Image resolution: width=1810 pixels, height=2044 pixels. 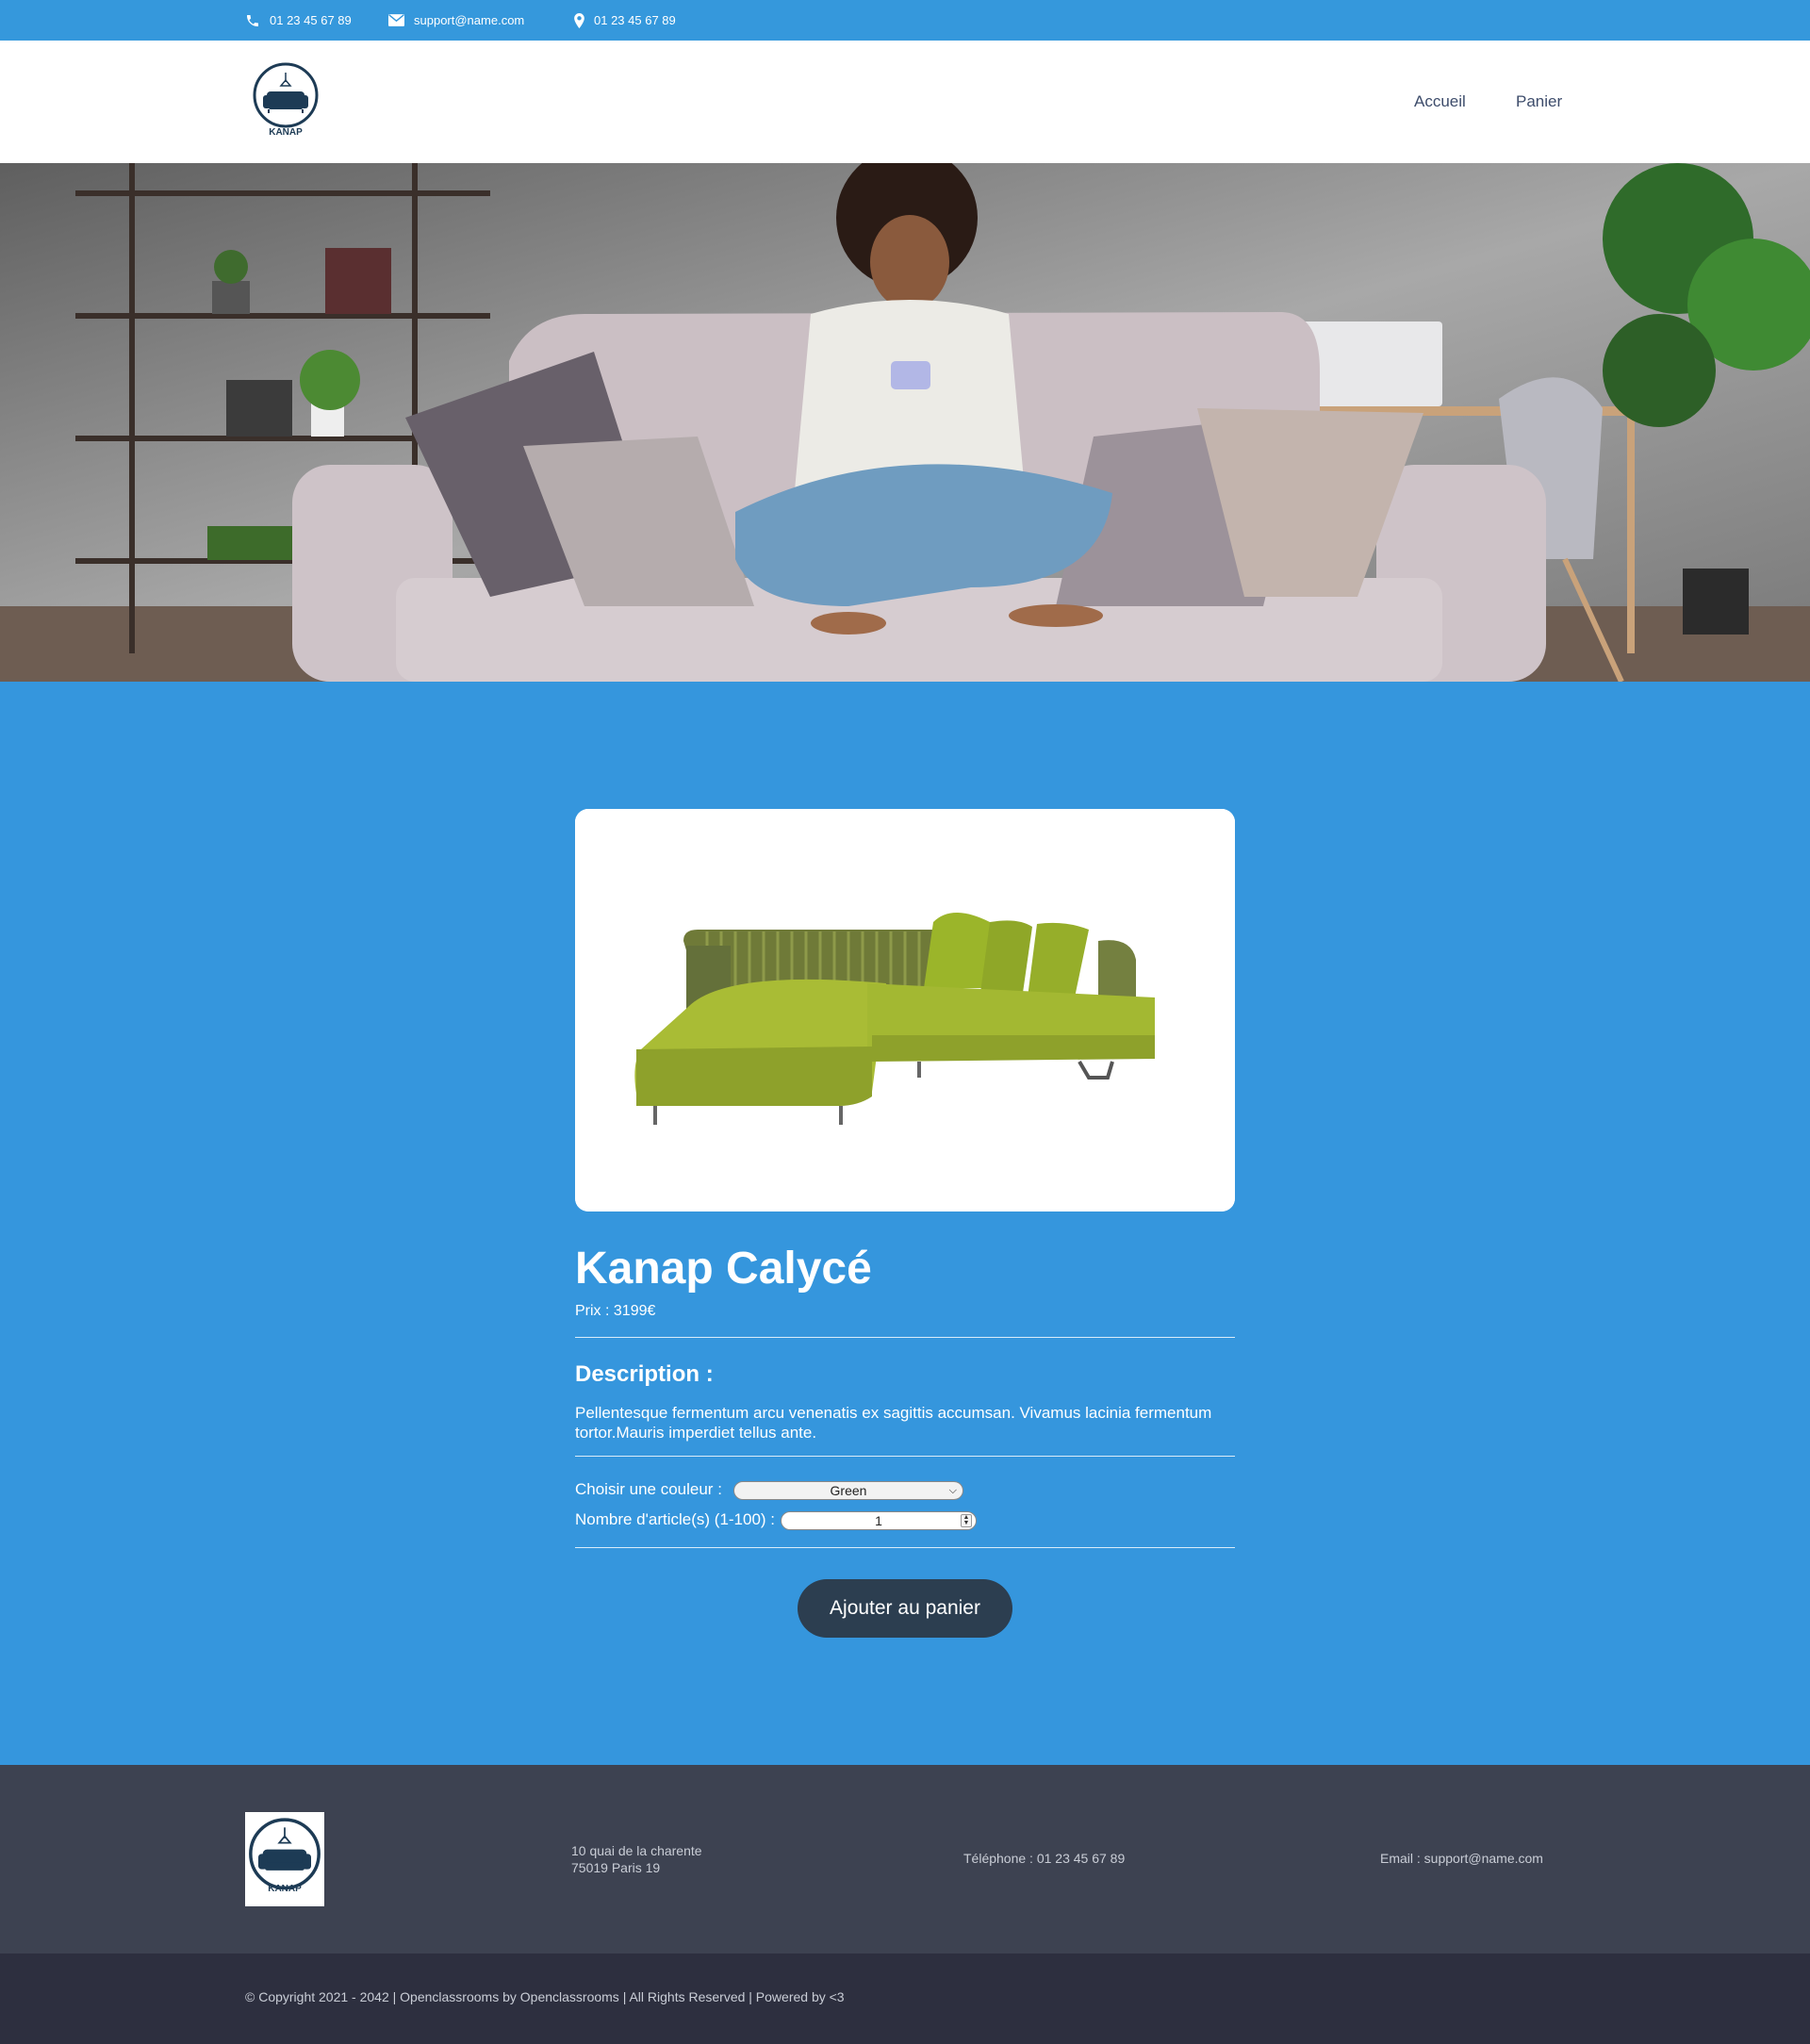 I want to click on nav-link-accueil: Accueil, so click(x=1440, y=102).